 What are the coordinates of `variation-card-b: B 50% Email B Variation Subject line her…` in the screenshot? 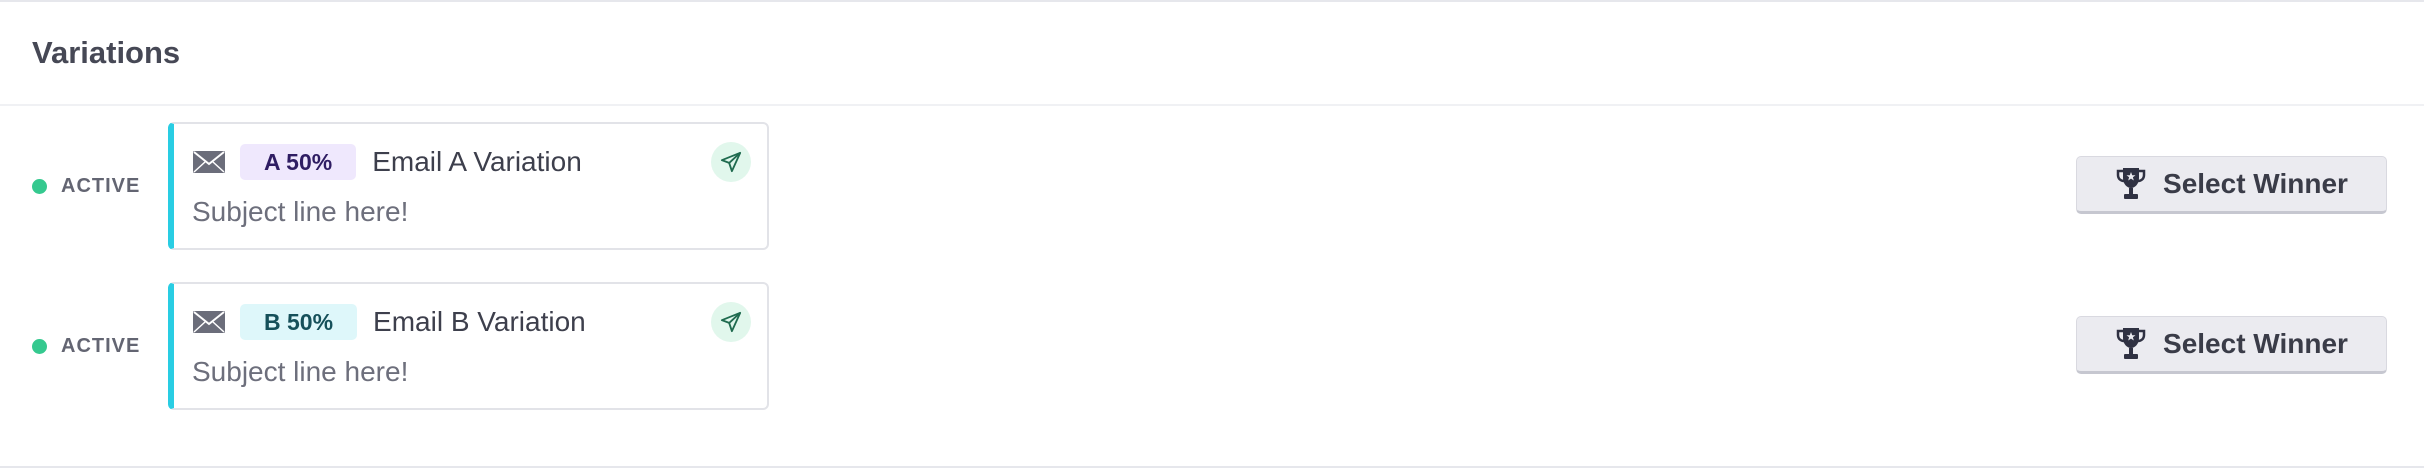 It's located at (468, 346).